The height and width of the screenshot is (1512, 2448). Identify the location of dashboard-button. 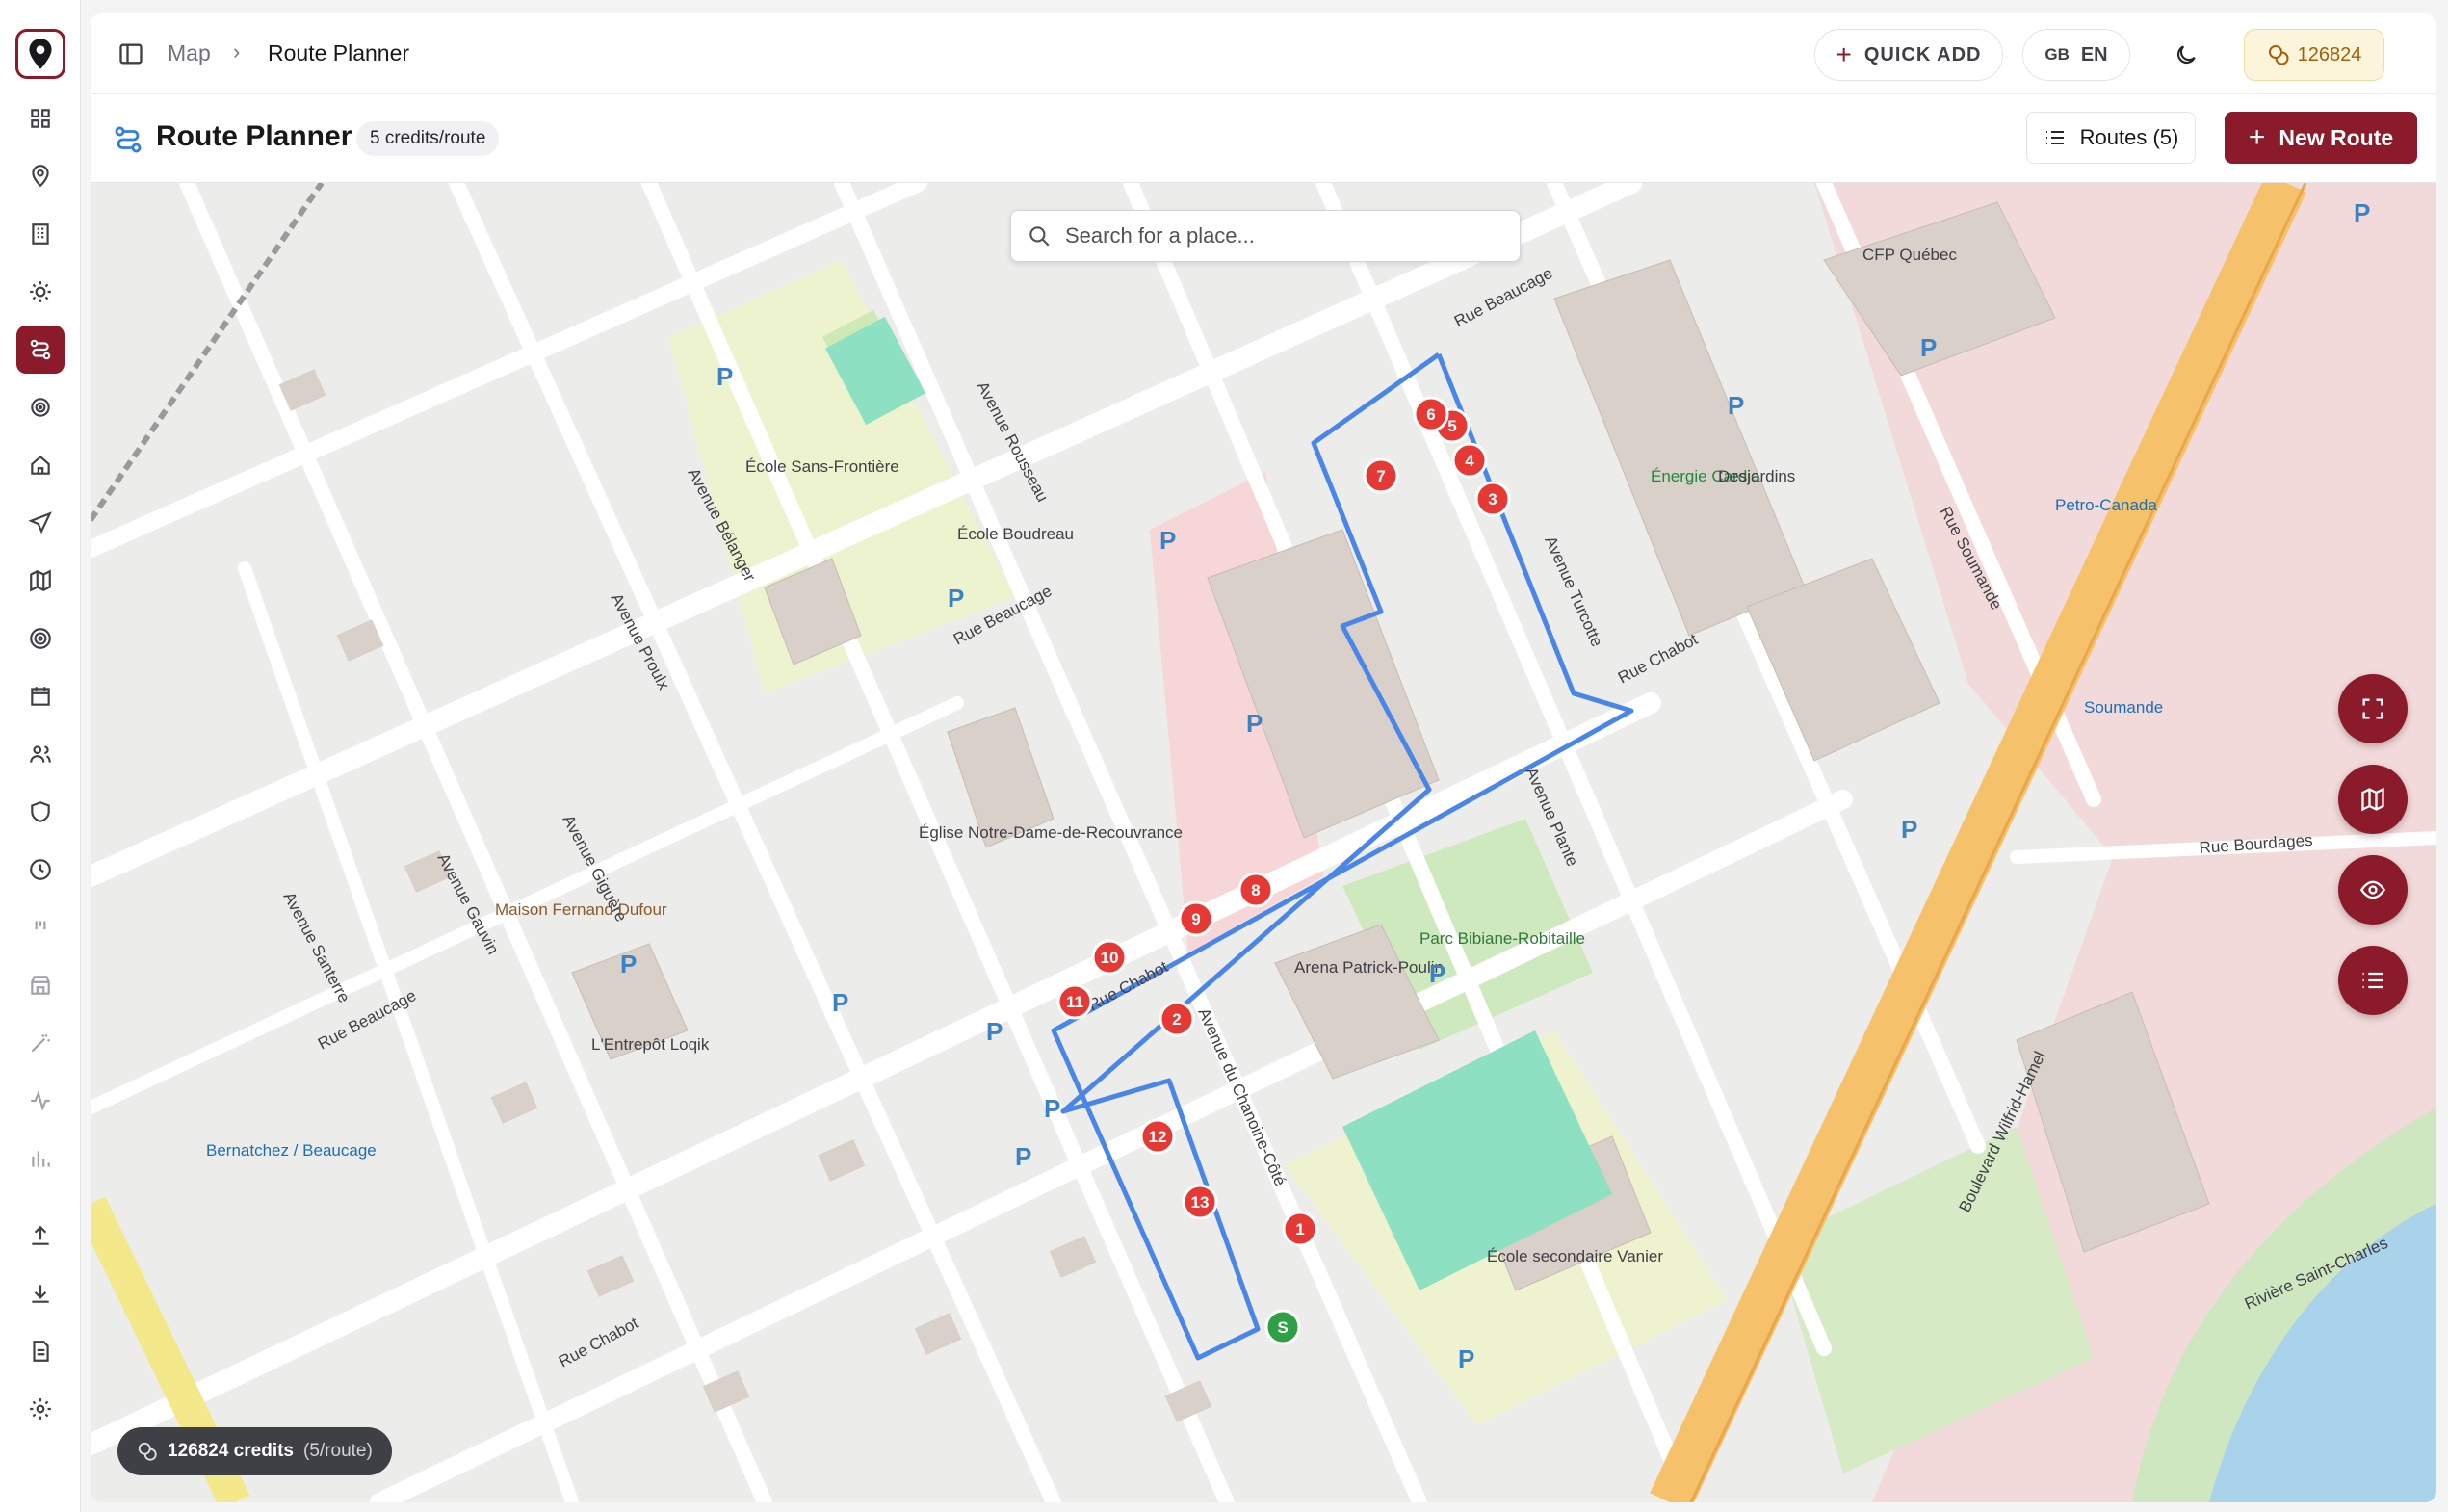
(41, 118).